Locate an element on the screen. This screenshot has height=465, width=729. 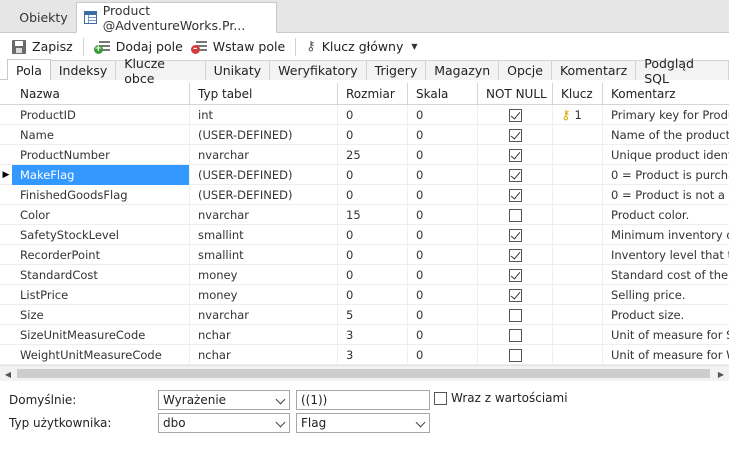
tab-comment: Komentarz is located at coordinates (594, 70).